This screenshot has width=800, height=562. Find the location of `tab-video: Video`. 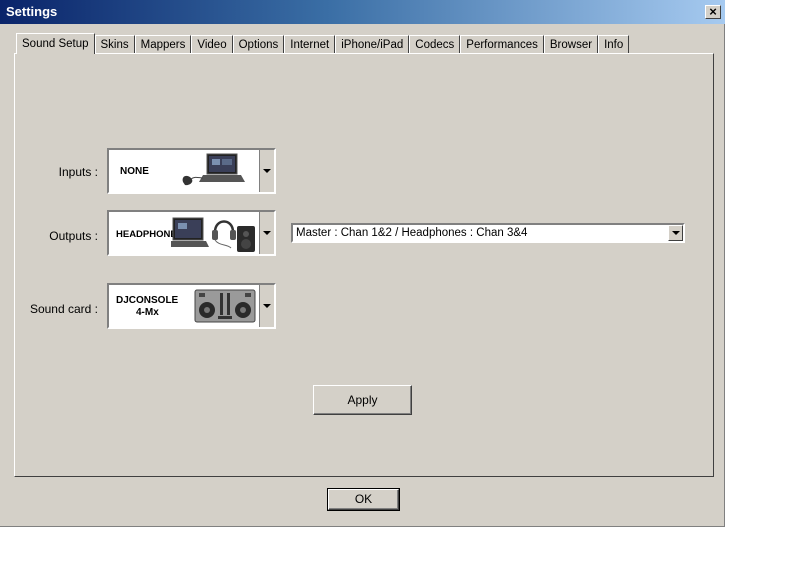

tab-video: Video is located at coordinates (212, 44).